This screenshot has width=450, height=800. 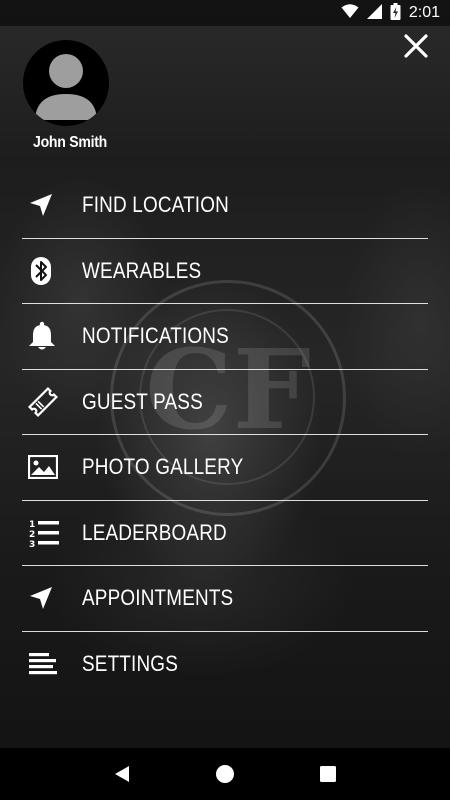 I want to click on svg-text: 1, so click(x=32, y=525).